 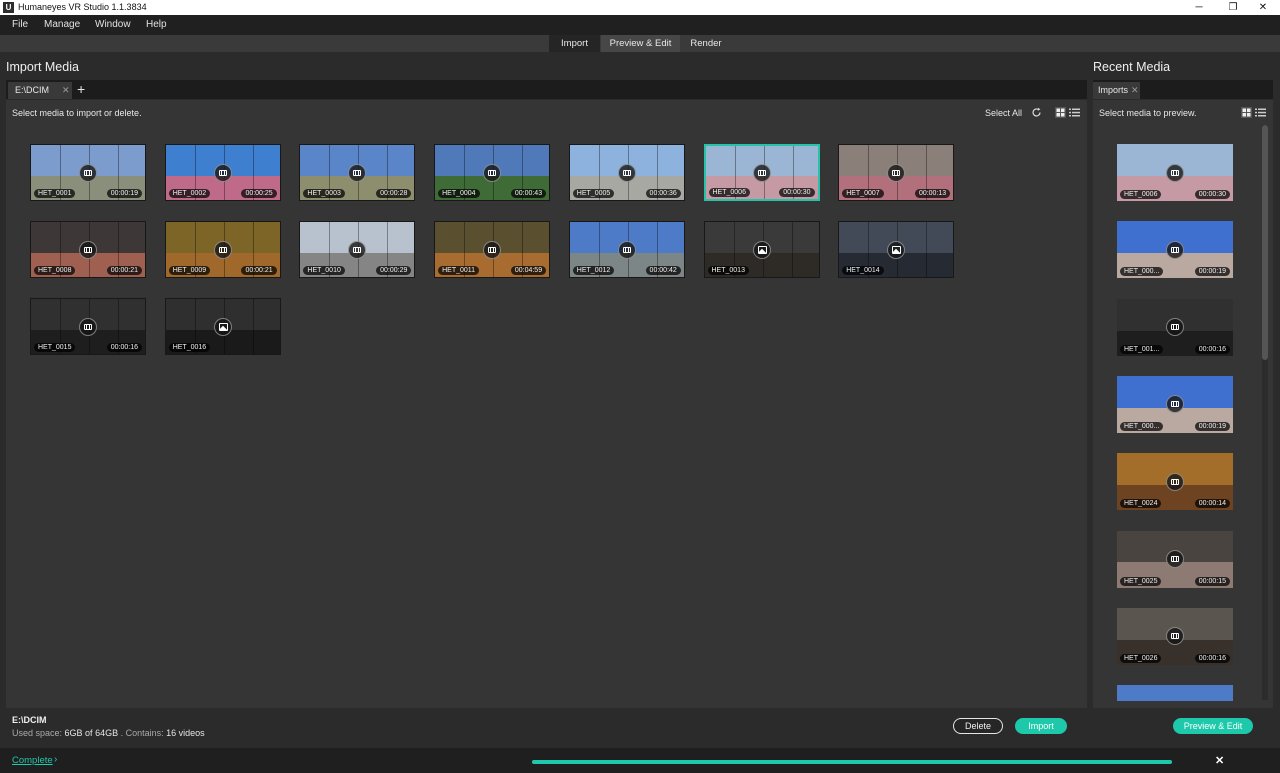 What do you see at coordinates (259, 270) in the screenshot?
I see `media-duration: 00:00:21` at bounding box center [259, 270].